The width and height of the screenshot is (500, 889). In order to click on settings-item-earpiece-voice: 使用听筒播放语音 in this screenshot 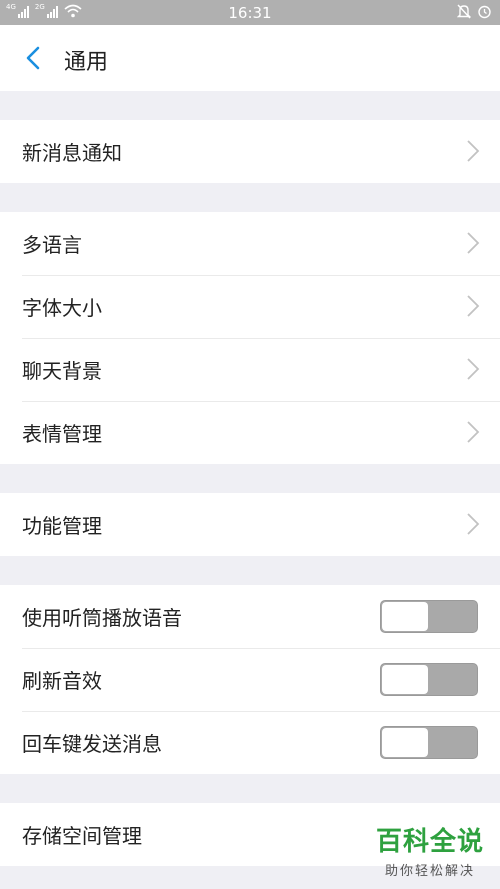, I will do `click(250, 616)`.